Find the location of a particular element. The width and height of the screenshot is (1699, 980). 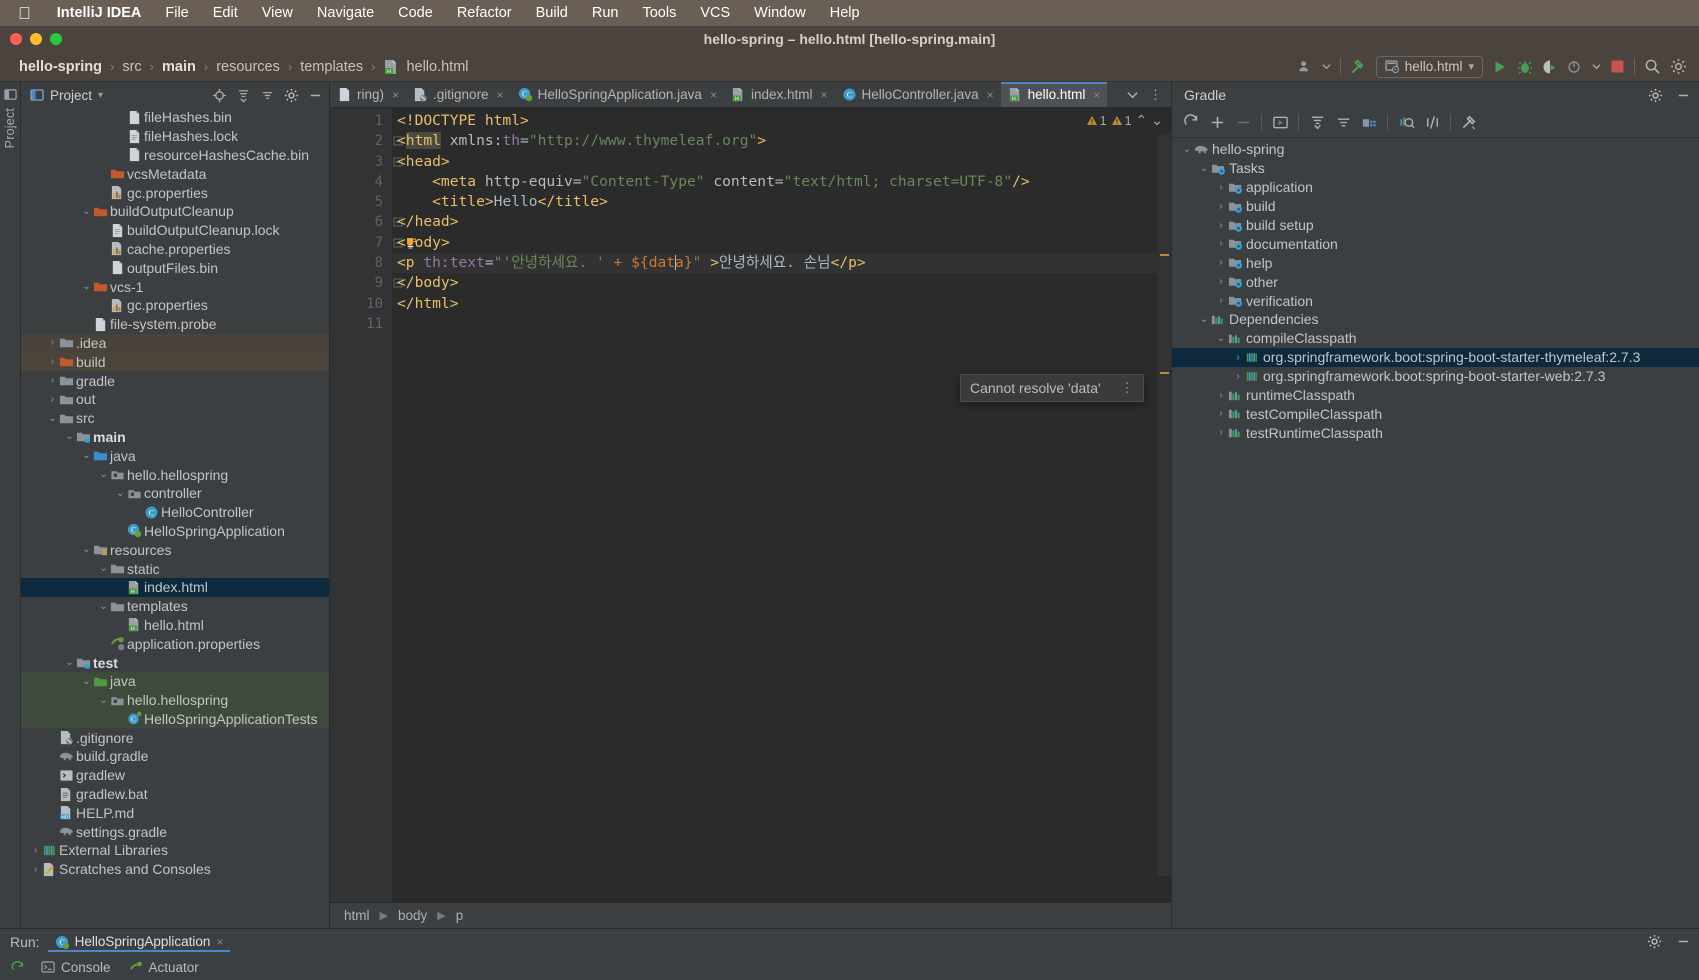

tree-row: .gitignore is located at coordinates (175, 737).